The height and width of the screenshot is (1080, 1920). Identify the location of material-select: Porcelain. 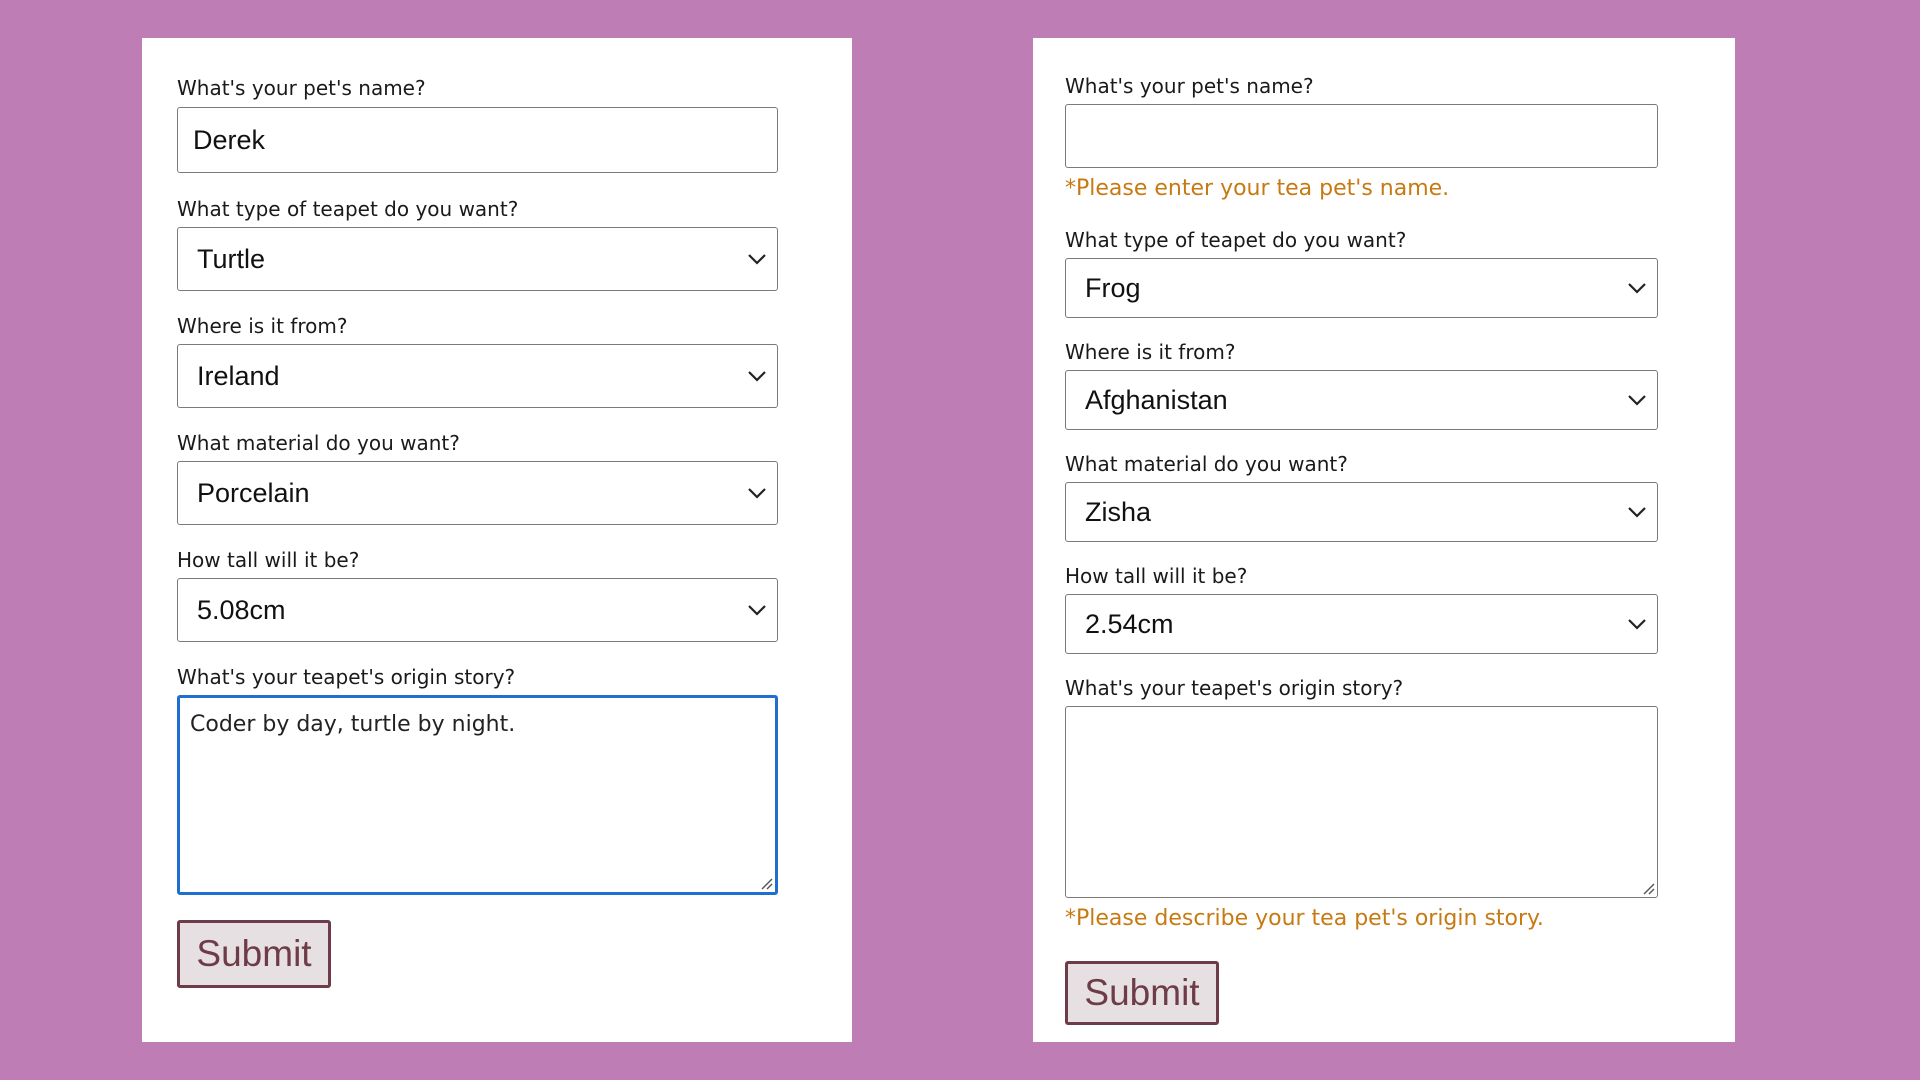
(477, 493).